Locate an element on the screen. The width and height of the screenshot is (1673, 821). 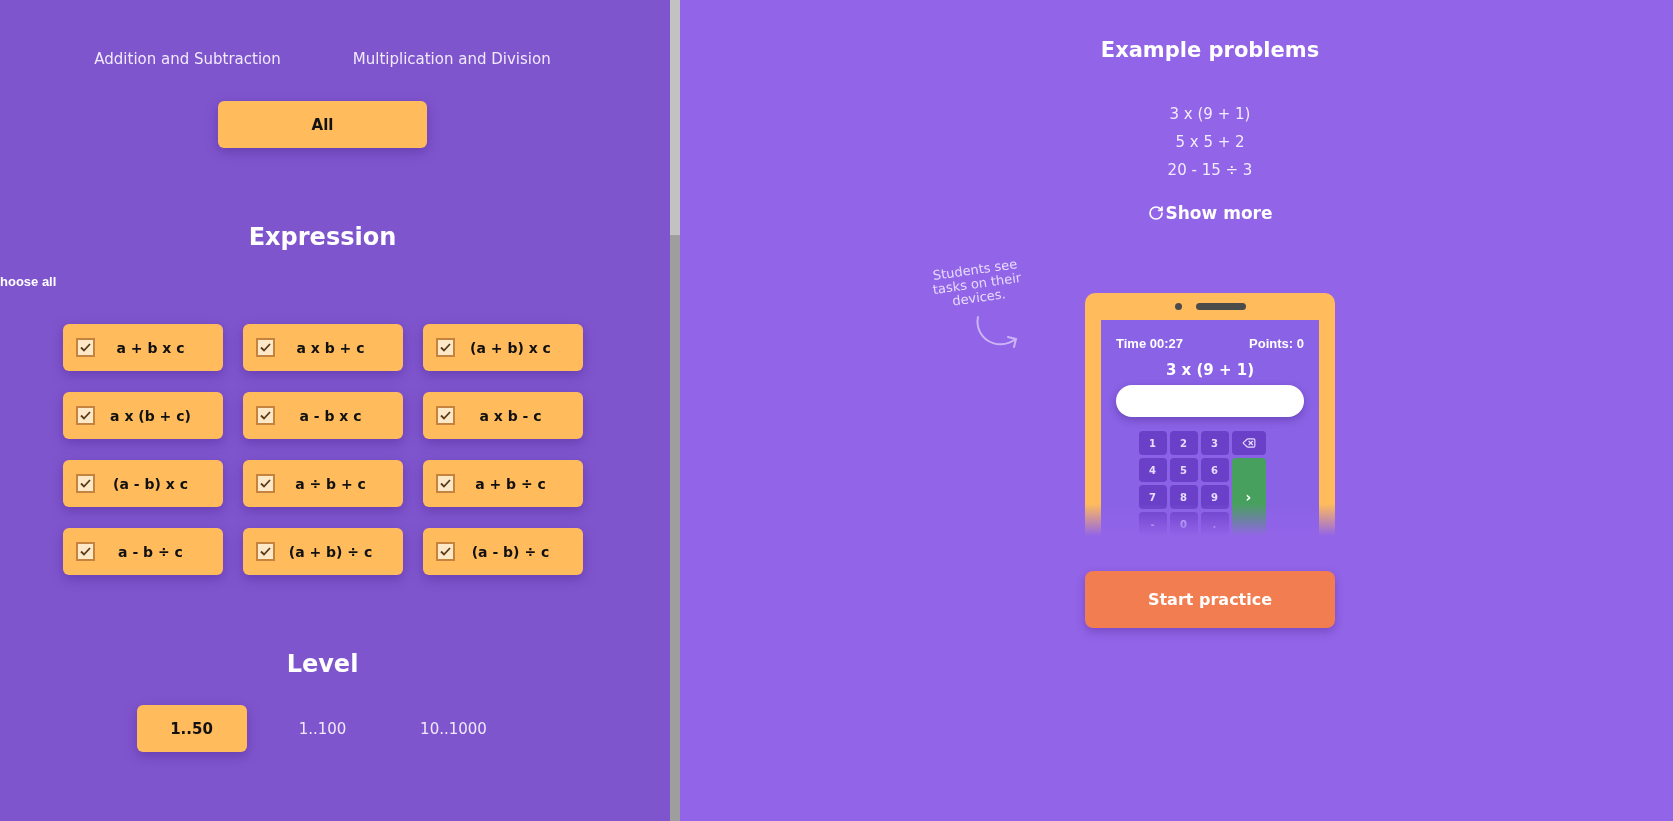
keypad-key: 7 is located at coordinates (1152, 497).